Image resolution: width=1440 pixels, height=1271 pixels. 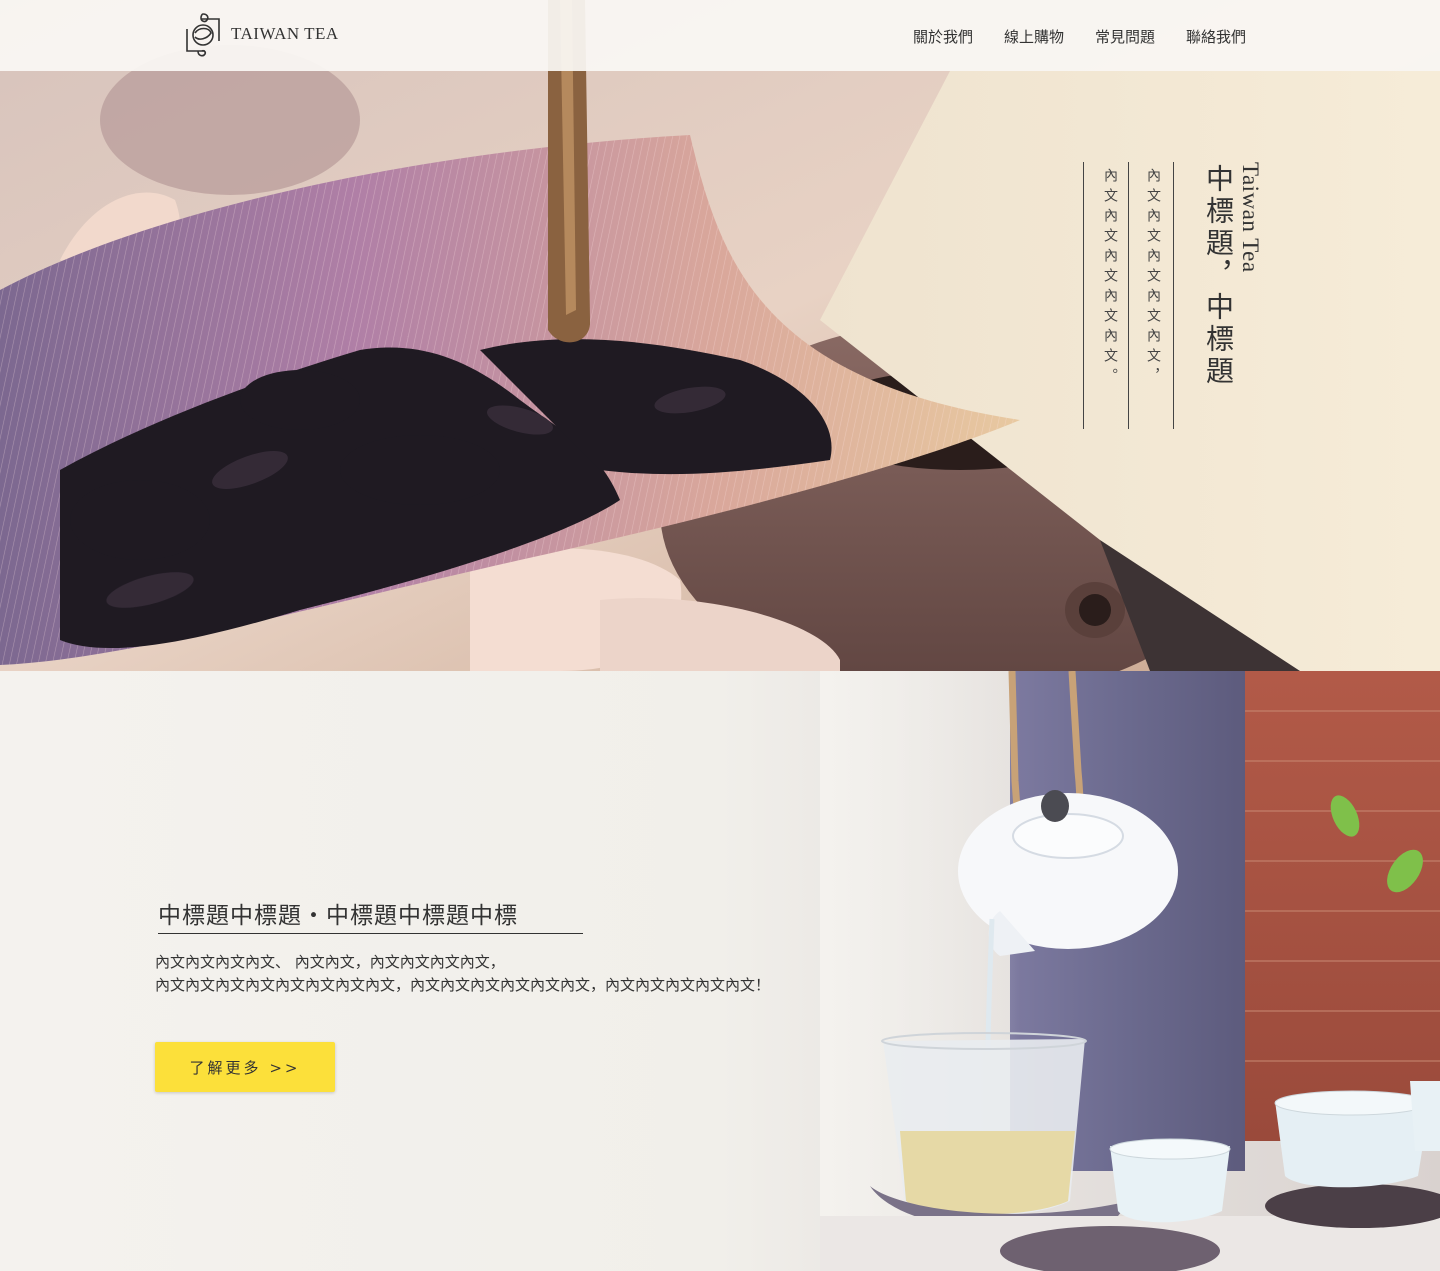 I want to click on logo-text: TAIWAN TEA, so click(x=285, y=33).